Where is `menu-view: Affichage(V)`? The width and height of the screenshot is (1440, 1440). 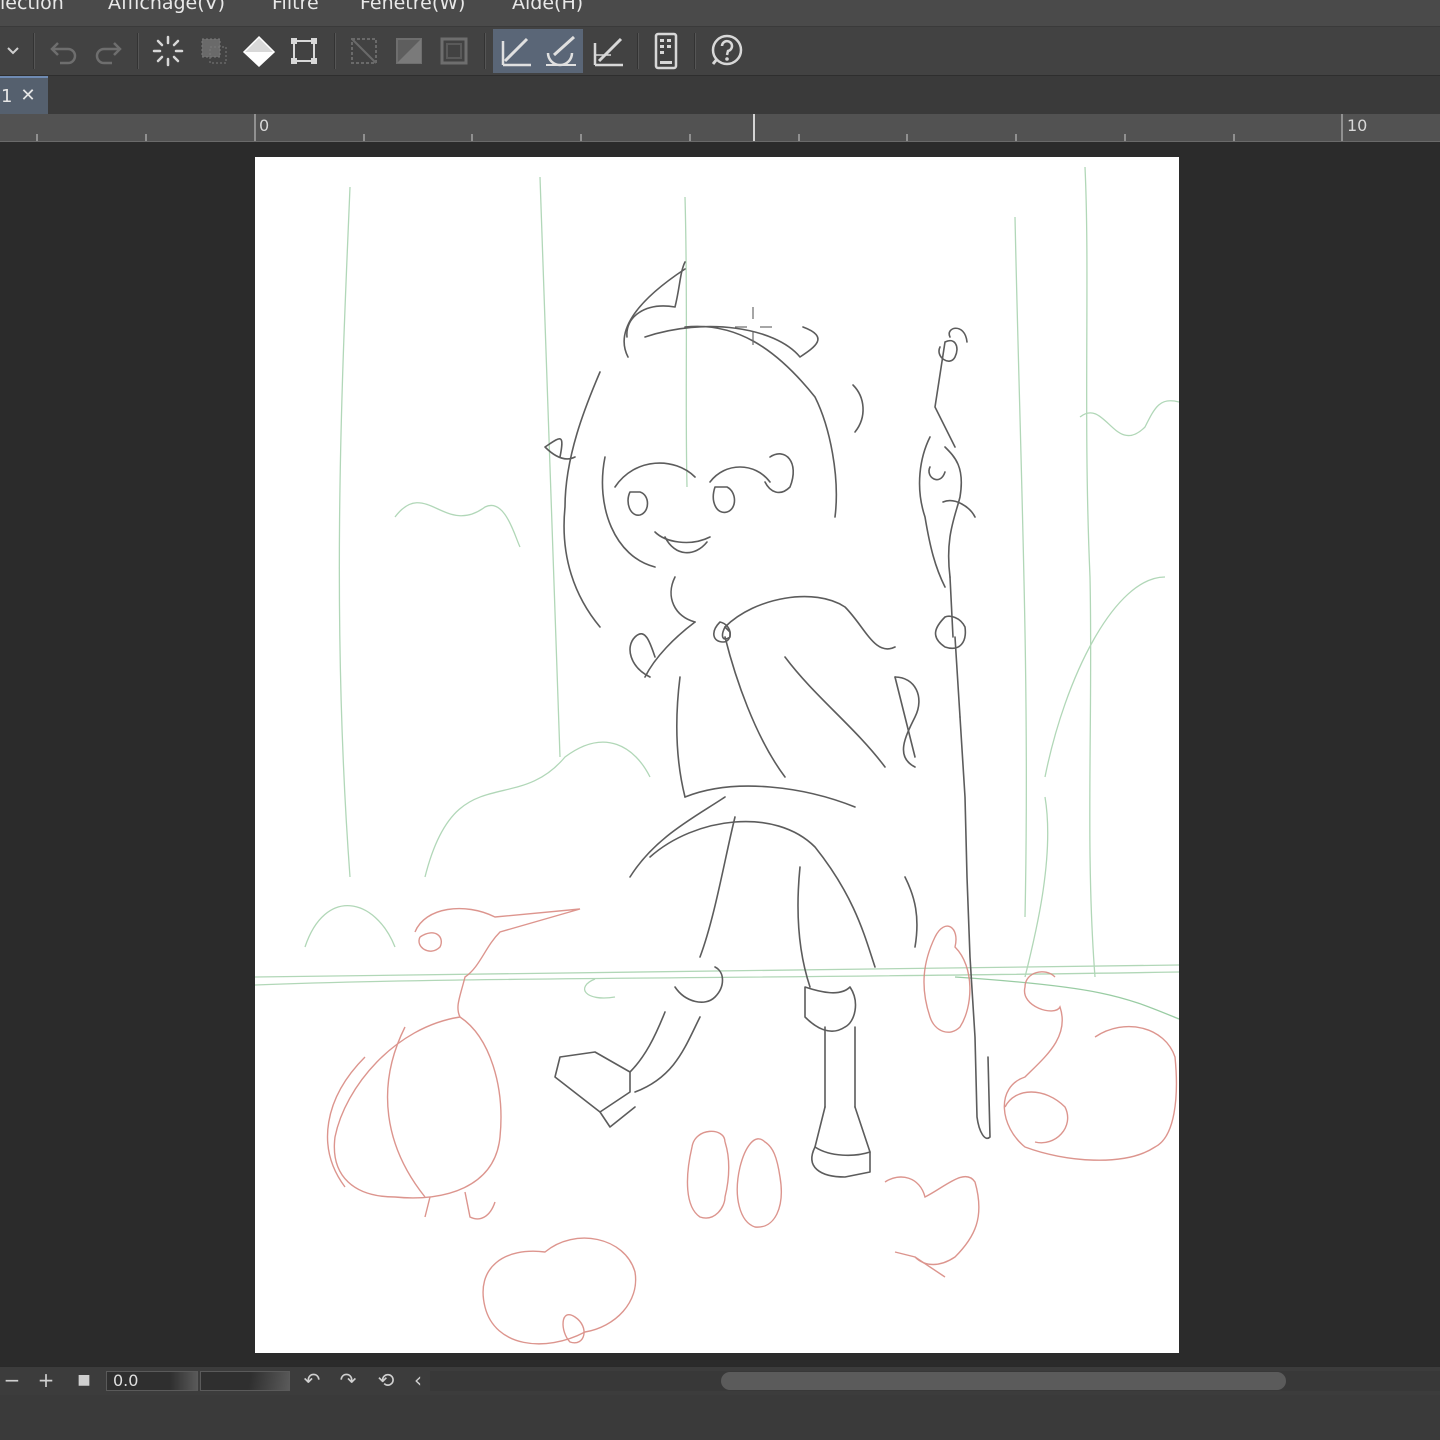
menu-view: Affichage(V) is located at coordinates (166, 7).